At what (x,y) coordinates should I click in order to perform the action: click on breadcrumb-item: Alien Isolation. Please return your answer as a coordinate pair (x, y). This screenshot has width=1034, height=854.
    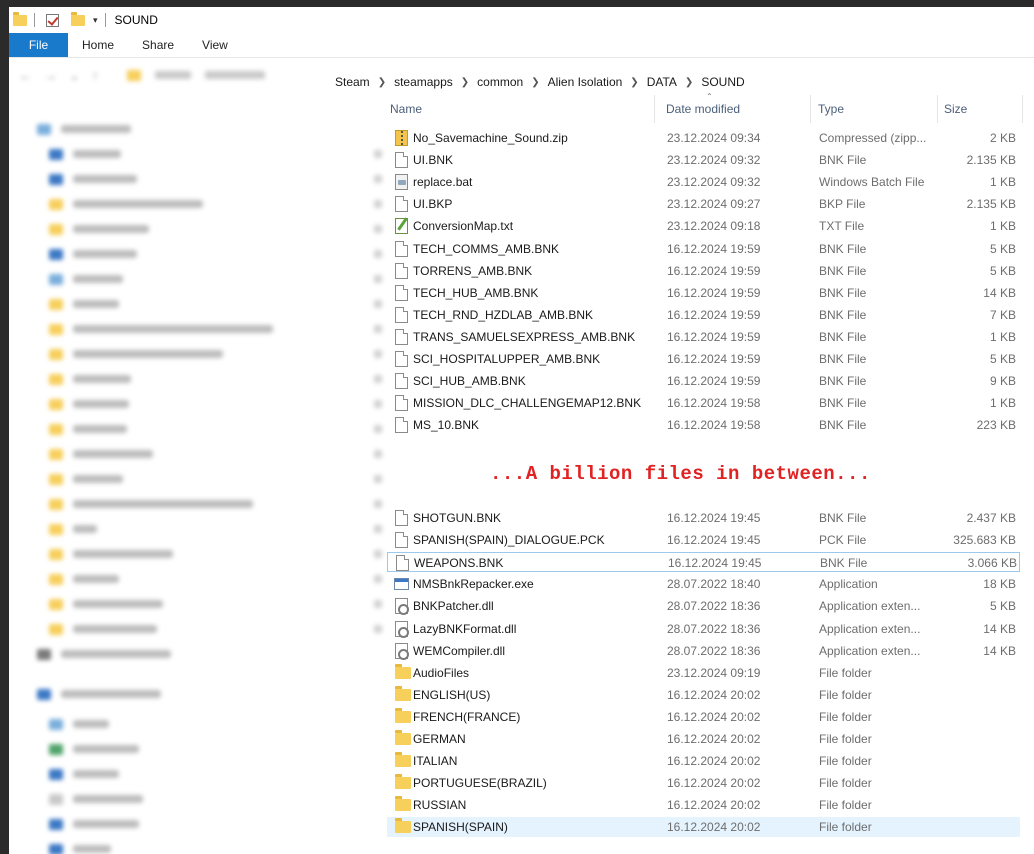
    Looking at the image, I should click on (585, 82).